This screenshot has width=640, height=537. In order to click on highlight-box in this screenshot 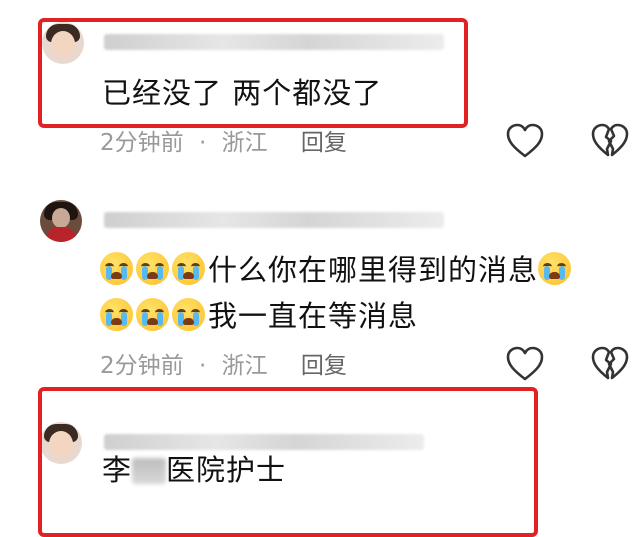, I will do `click(253, 73)`.